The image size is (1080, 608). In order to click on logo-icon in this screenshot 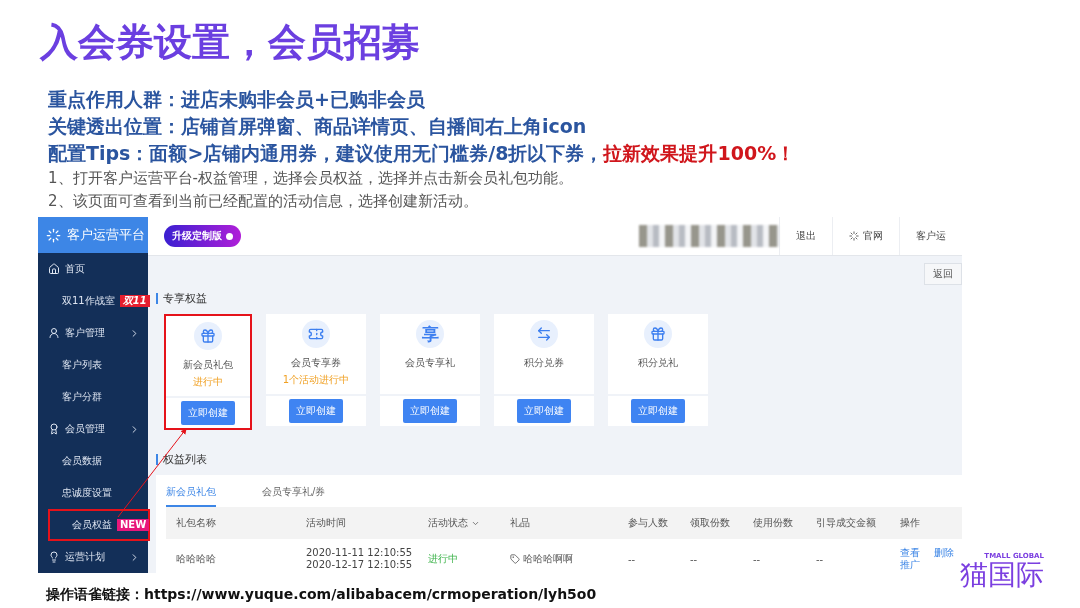, I will do `click(53, 235)`.